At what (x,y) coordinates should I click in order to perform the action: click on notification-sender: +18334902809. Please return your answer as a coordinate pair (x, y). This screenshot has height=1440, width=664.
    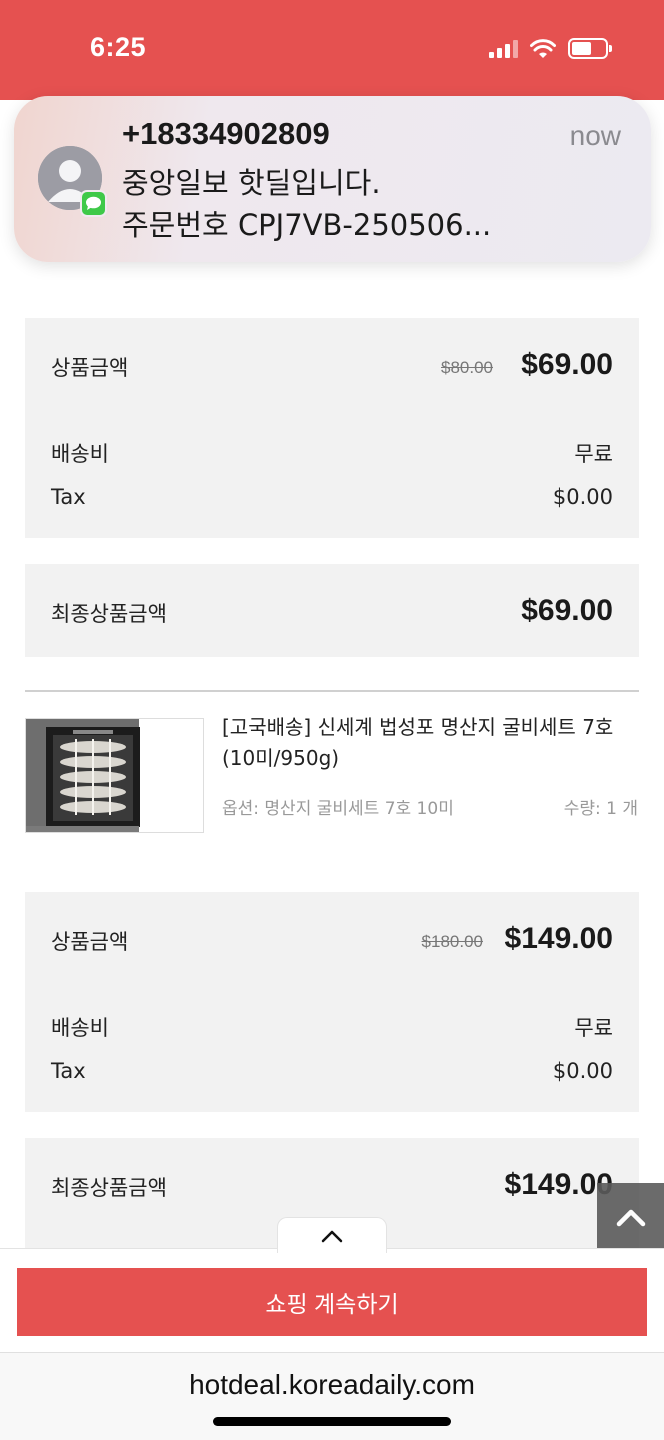
    Looking at the image, I should click on (226, 133).